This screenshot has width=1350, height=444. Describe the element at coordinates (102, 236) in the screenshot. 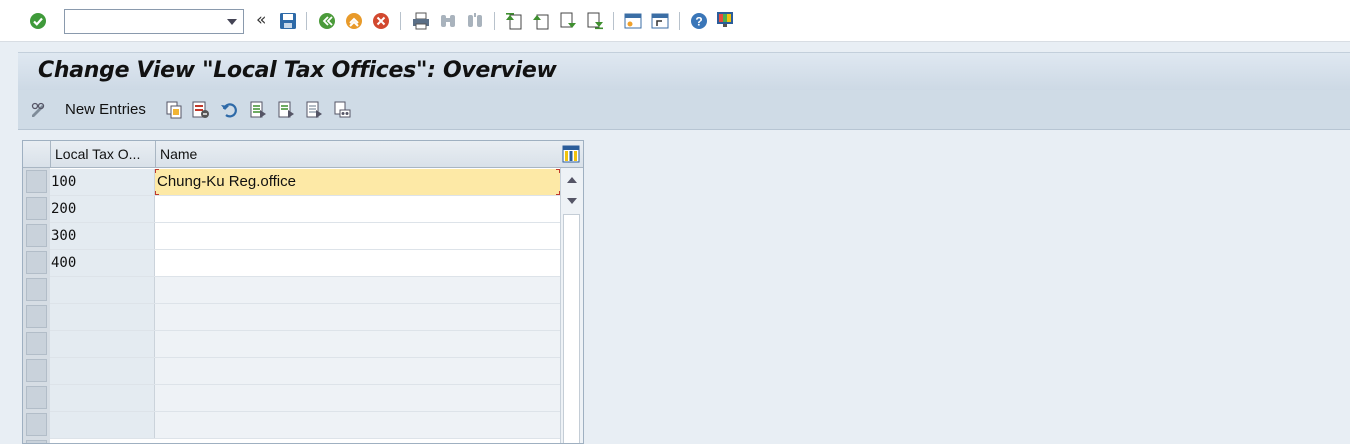

I see `local-tax-office-cell: 300` at that location.